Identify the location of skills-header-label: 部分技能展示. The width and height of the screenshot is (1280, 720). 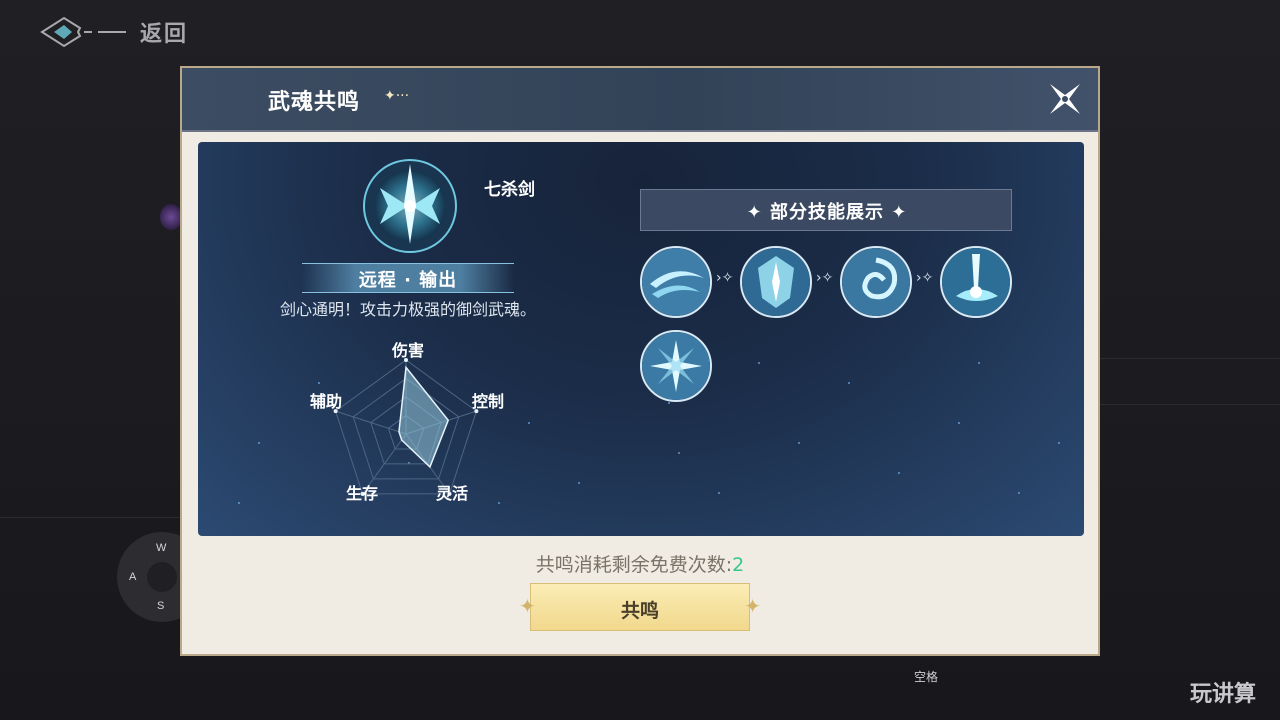
(827, 212).